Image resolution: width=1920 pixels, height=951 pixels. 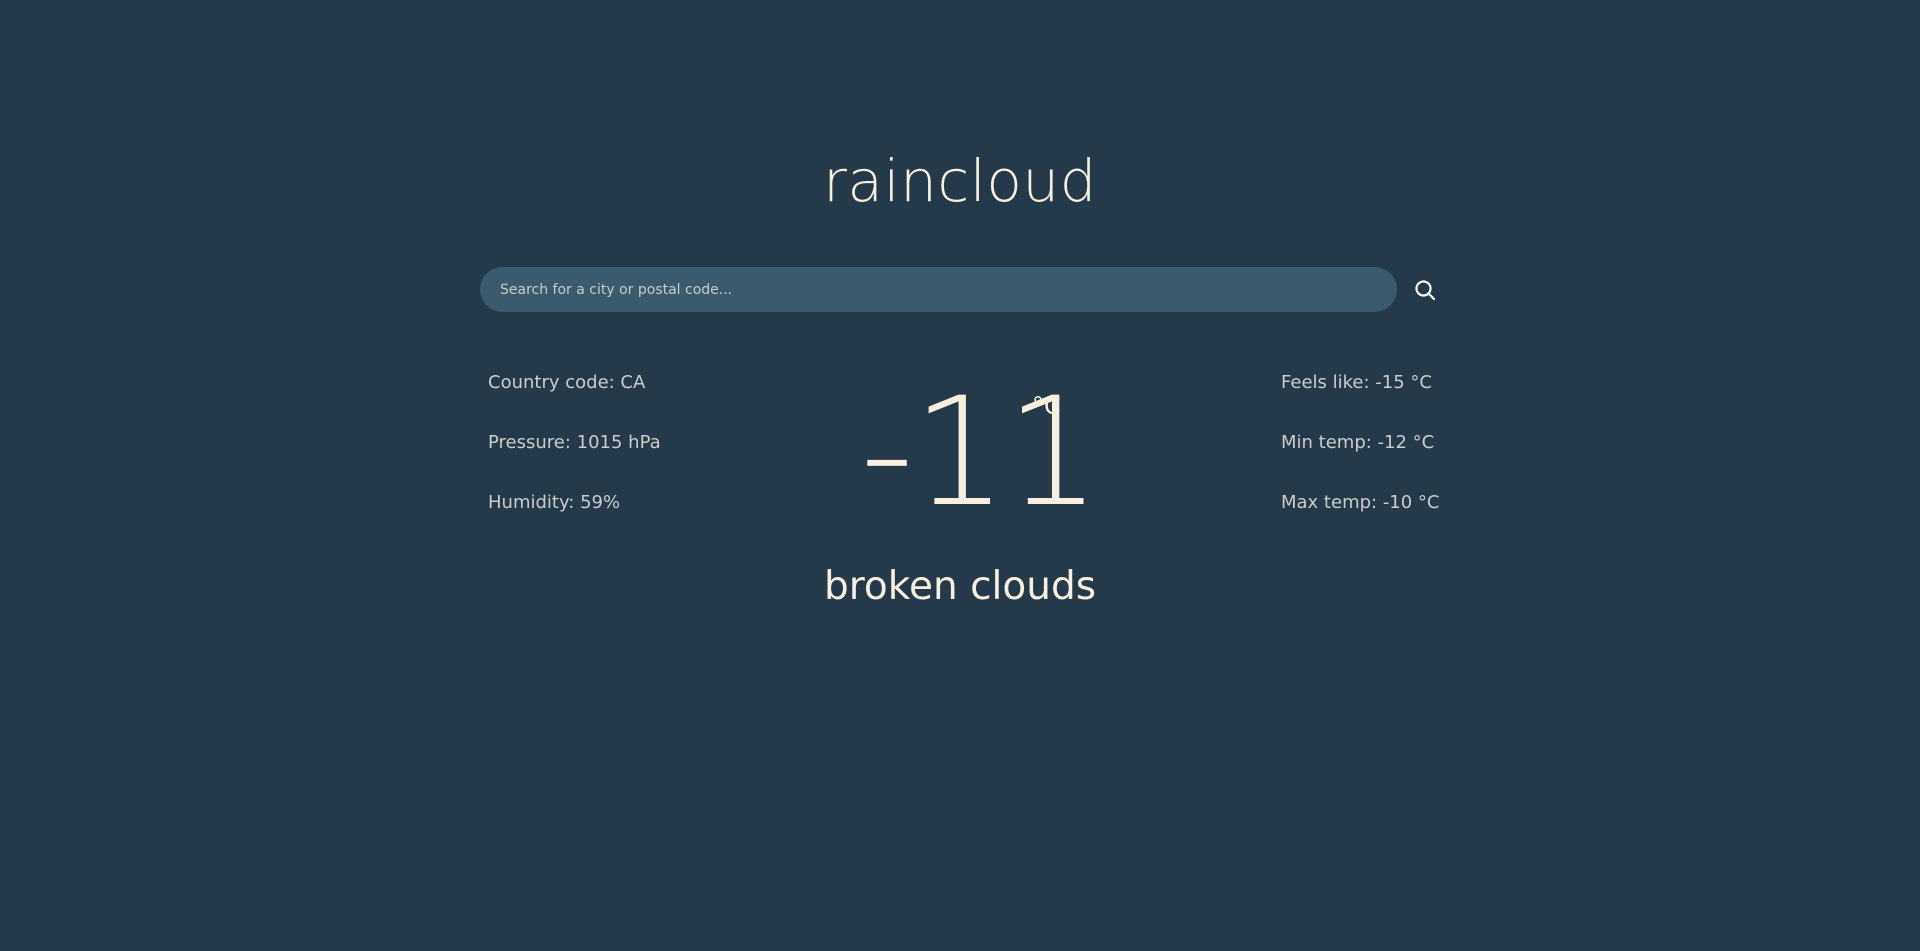 What do you see at coordinates (938, 289) in the screenshot?
I see `search-input` at bounding box center [938, 289].